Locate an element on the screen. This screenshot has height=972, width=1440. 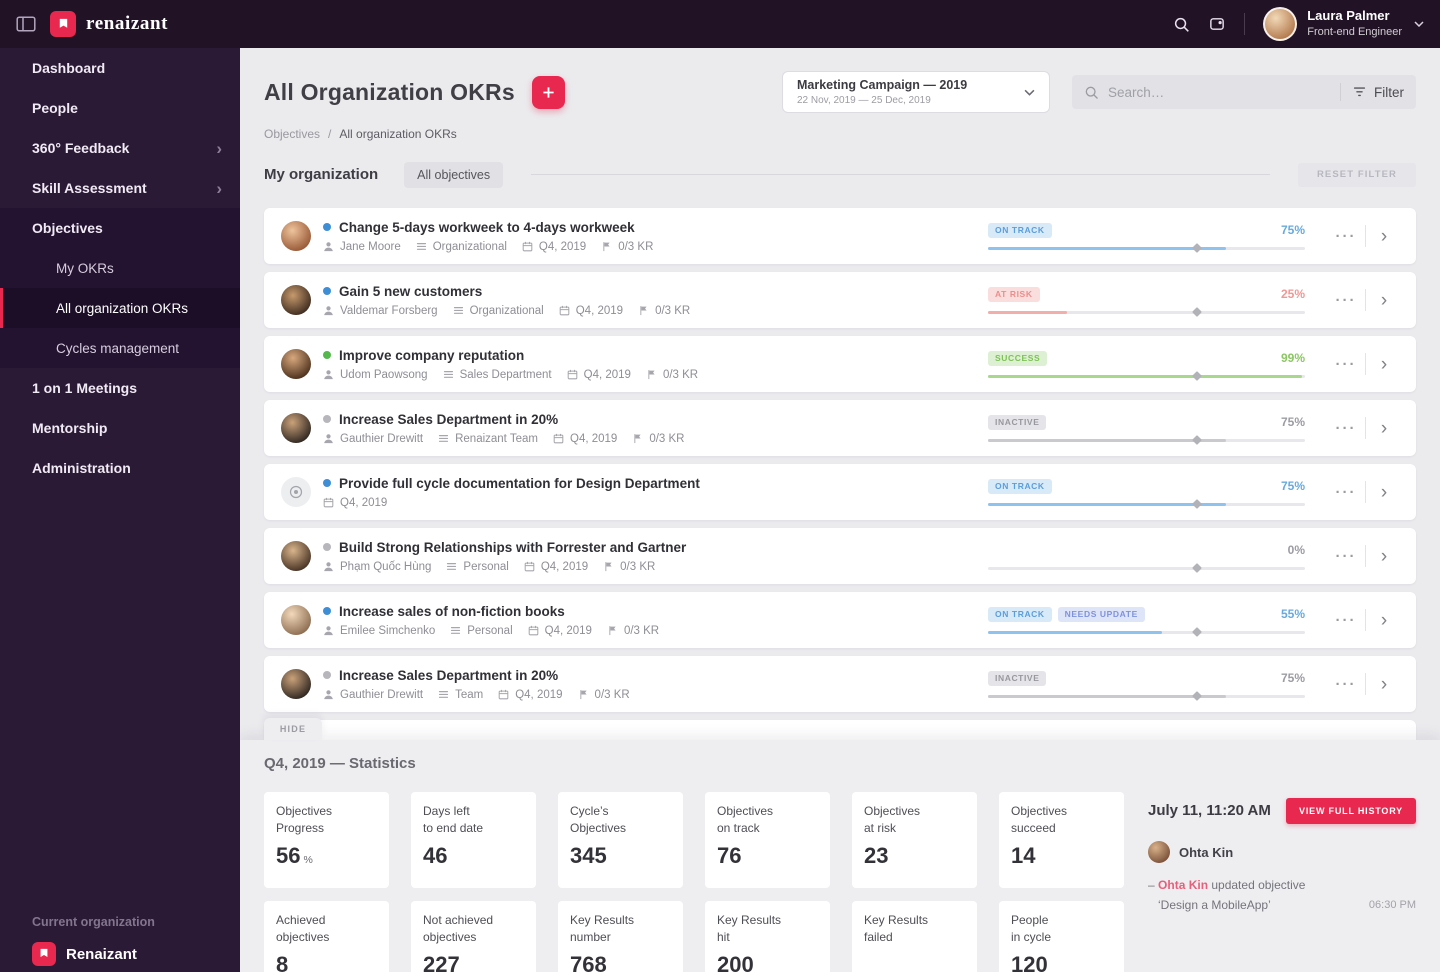
meta-calendar: Q4, 2019 is located at coordinates (591, 311).